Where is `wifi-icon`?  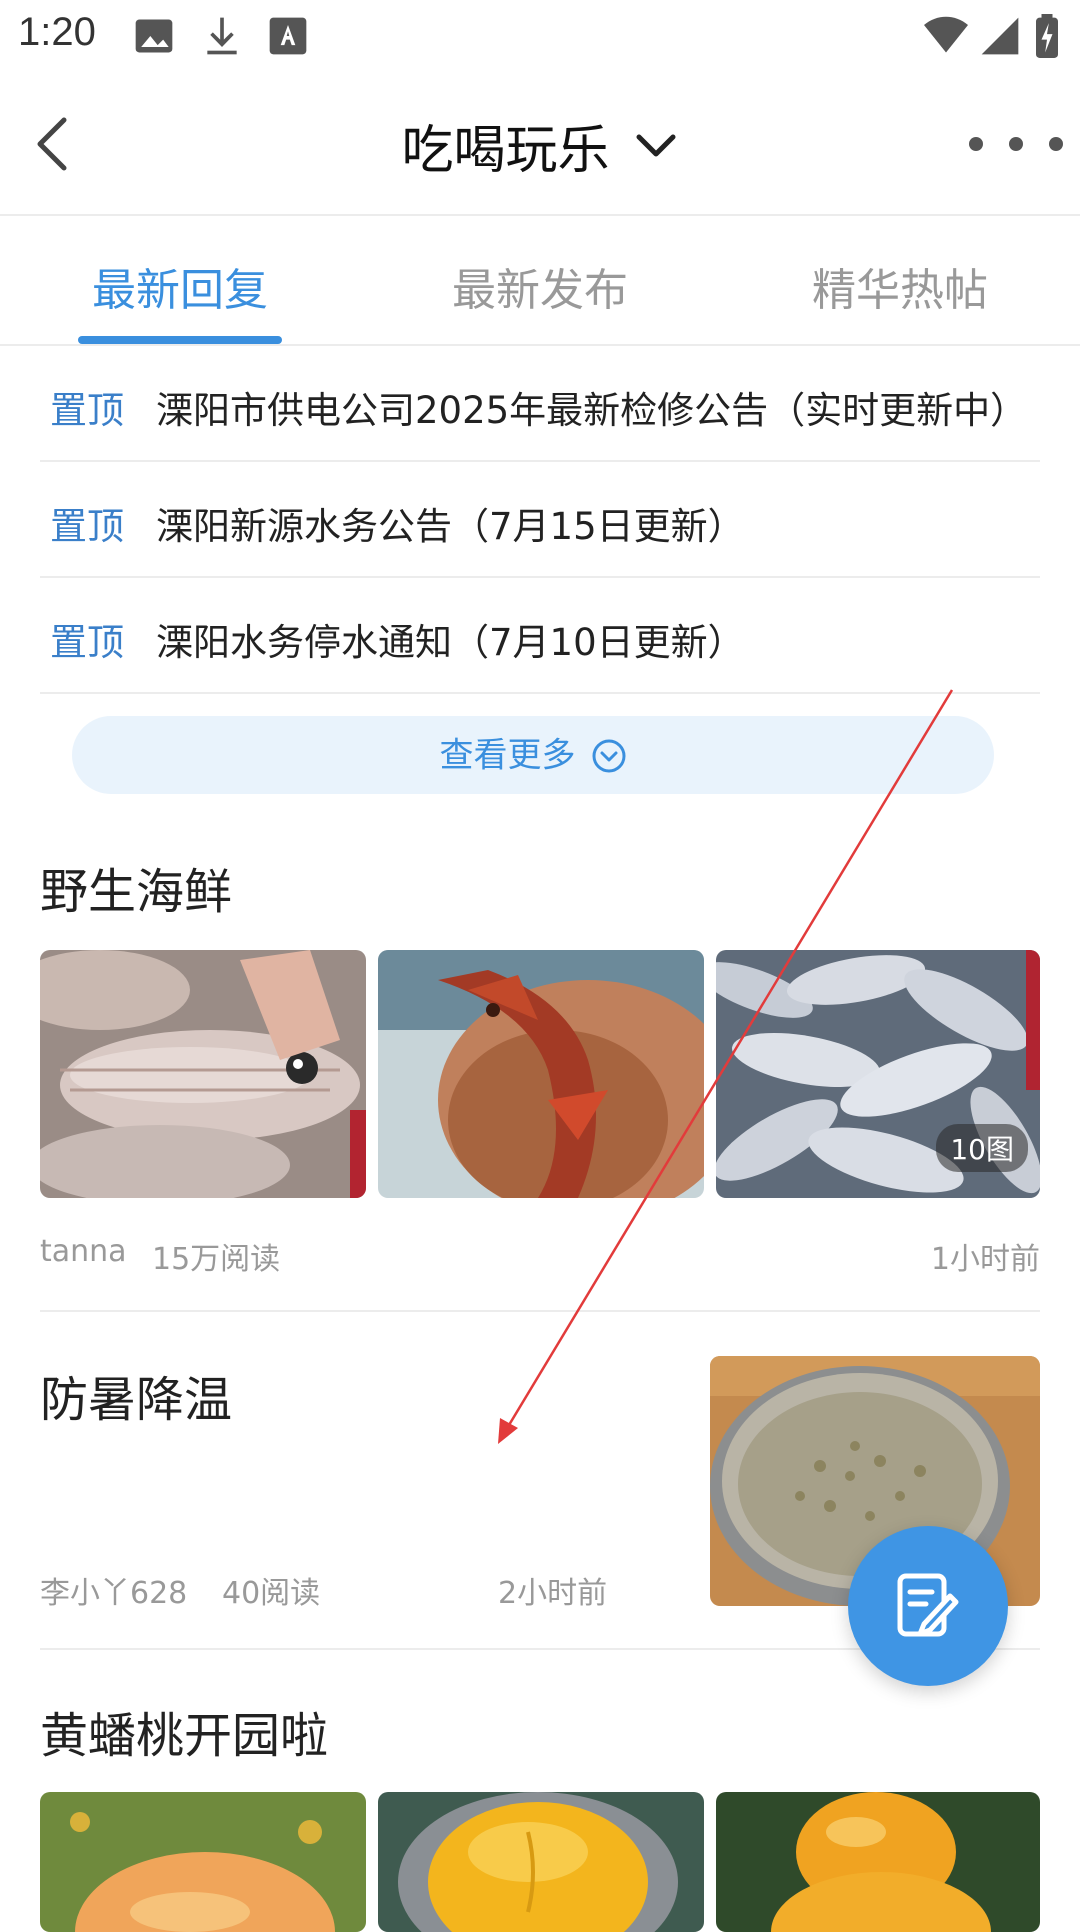
wifi-icon is located at coordinates (946, 34).